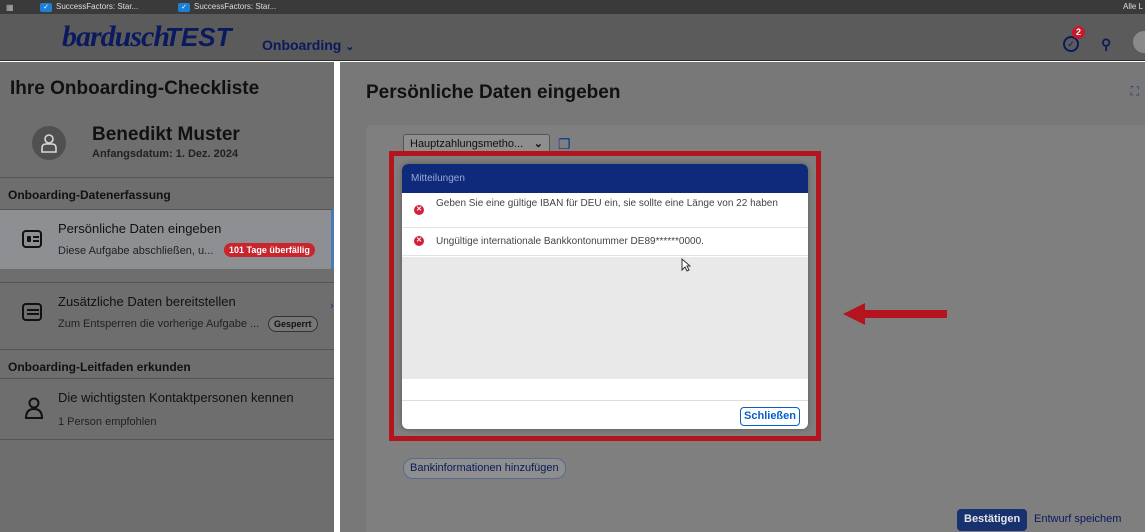  Describe the element at coordinates (34, 408) in the screenshot. I see `contacts-icon` at that location.